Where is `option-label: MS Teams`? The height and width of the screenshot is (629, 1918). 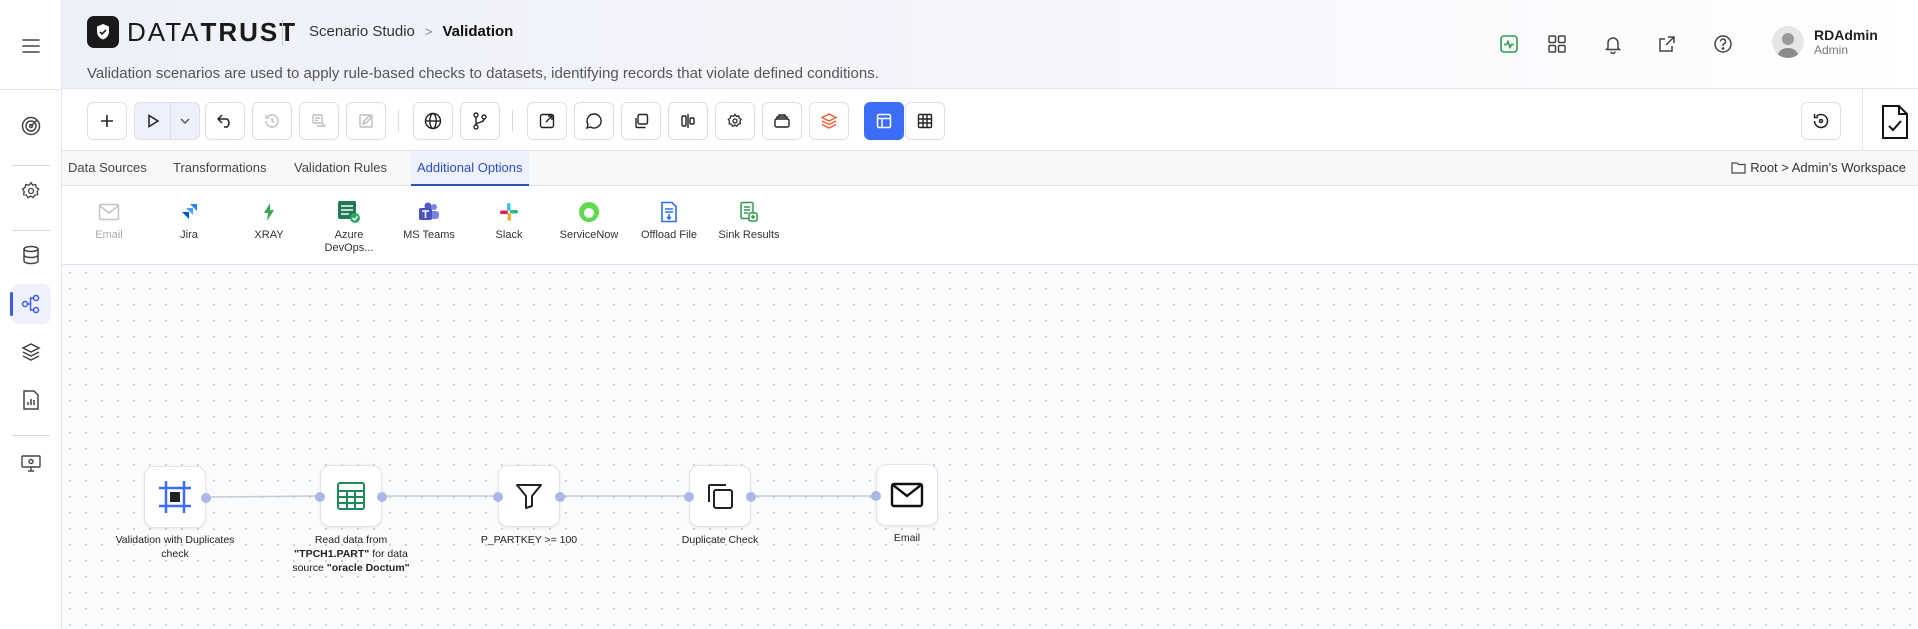 option-label: MS Teams is located at coordinates (429, 235).